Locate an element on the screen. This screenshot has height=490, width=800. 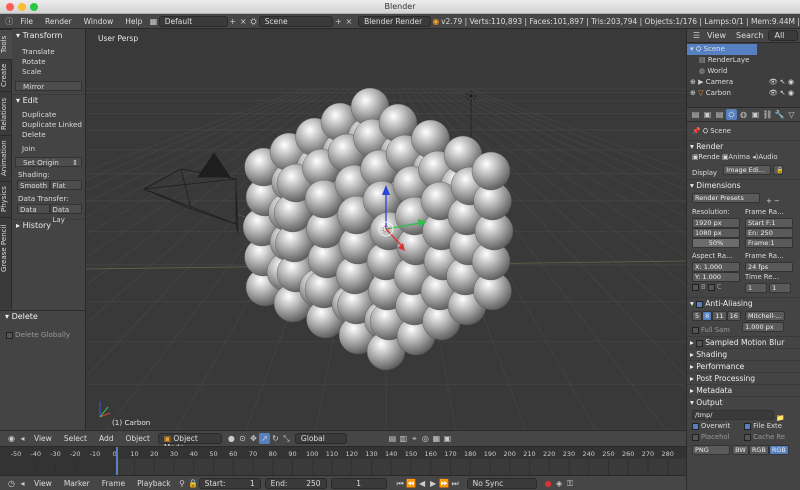
post-processing-panel-header: ▸ Post Processing is located at coordinates (743, 378).